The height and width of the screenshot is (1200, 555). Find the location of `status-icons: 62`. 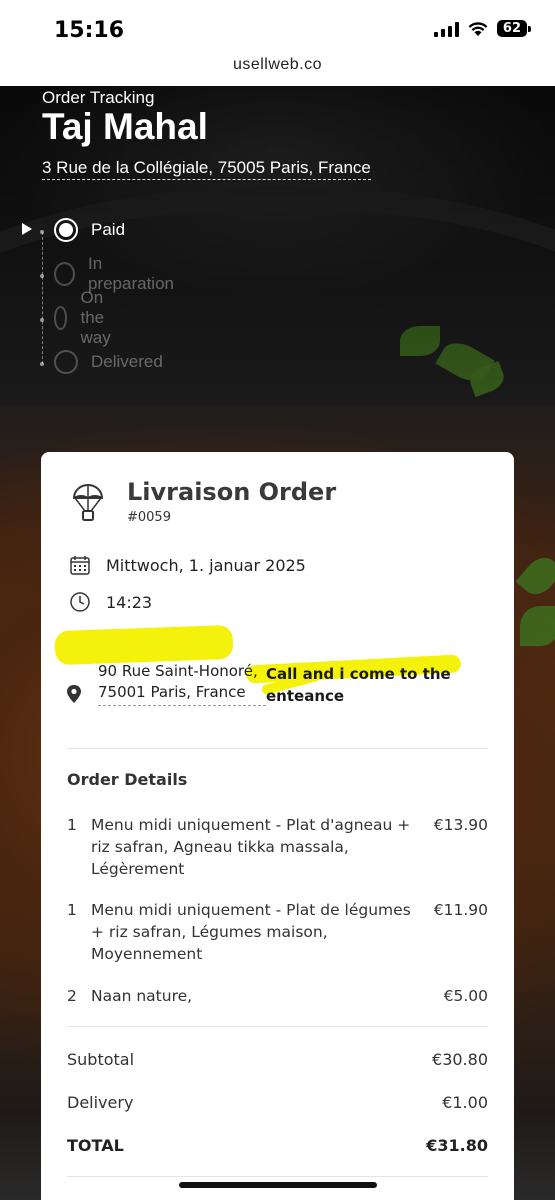

status-icons: 62 is located at coordinates (482, 28).